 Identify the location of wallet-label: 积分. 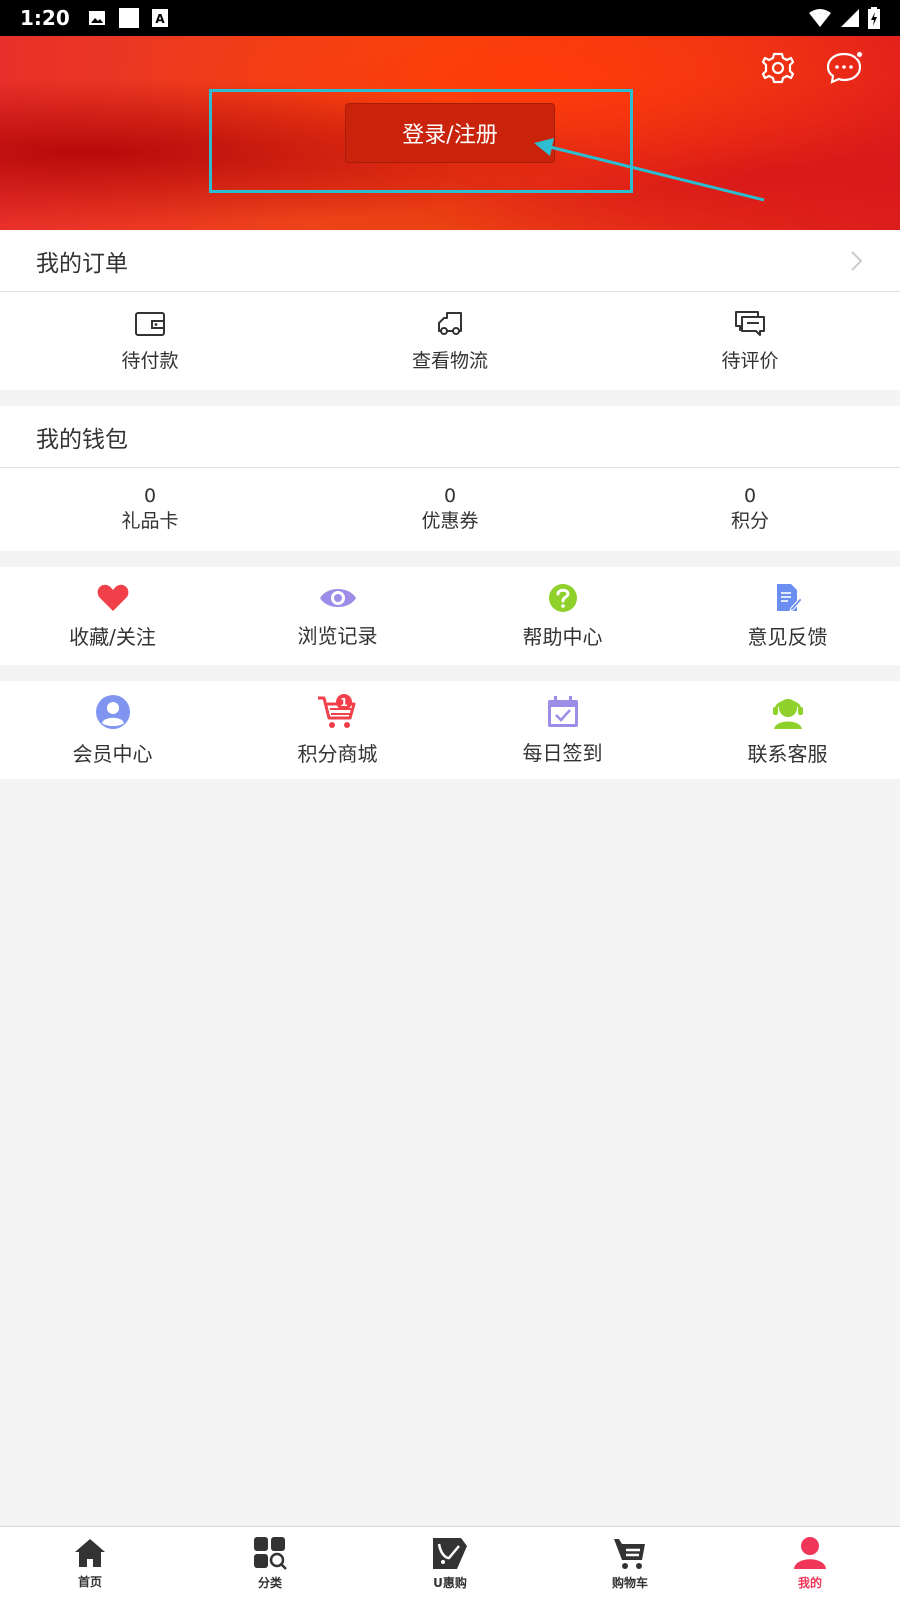
(749, 521).